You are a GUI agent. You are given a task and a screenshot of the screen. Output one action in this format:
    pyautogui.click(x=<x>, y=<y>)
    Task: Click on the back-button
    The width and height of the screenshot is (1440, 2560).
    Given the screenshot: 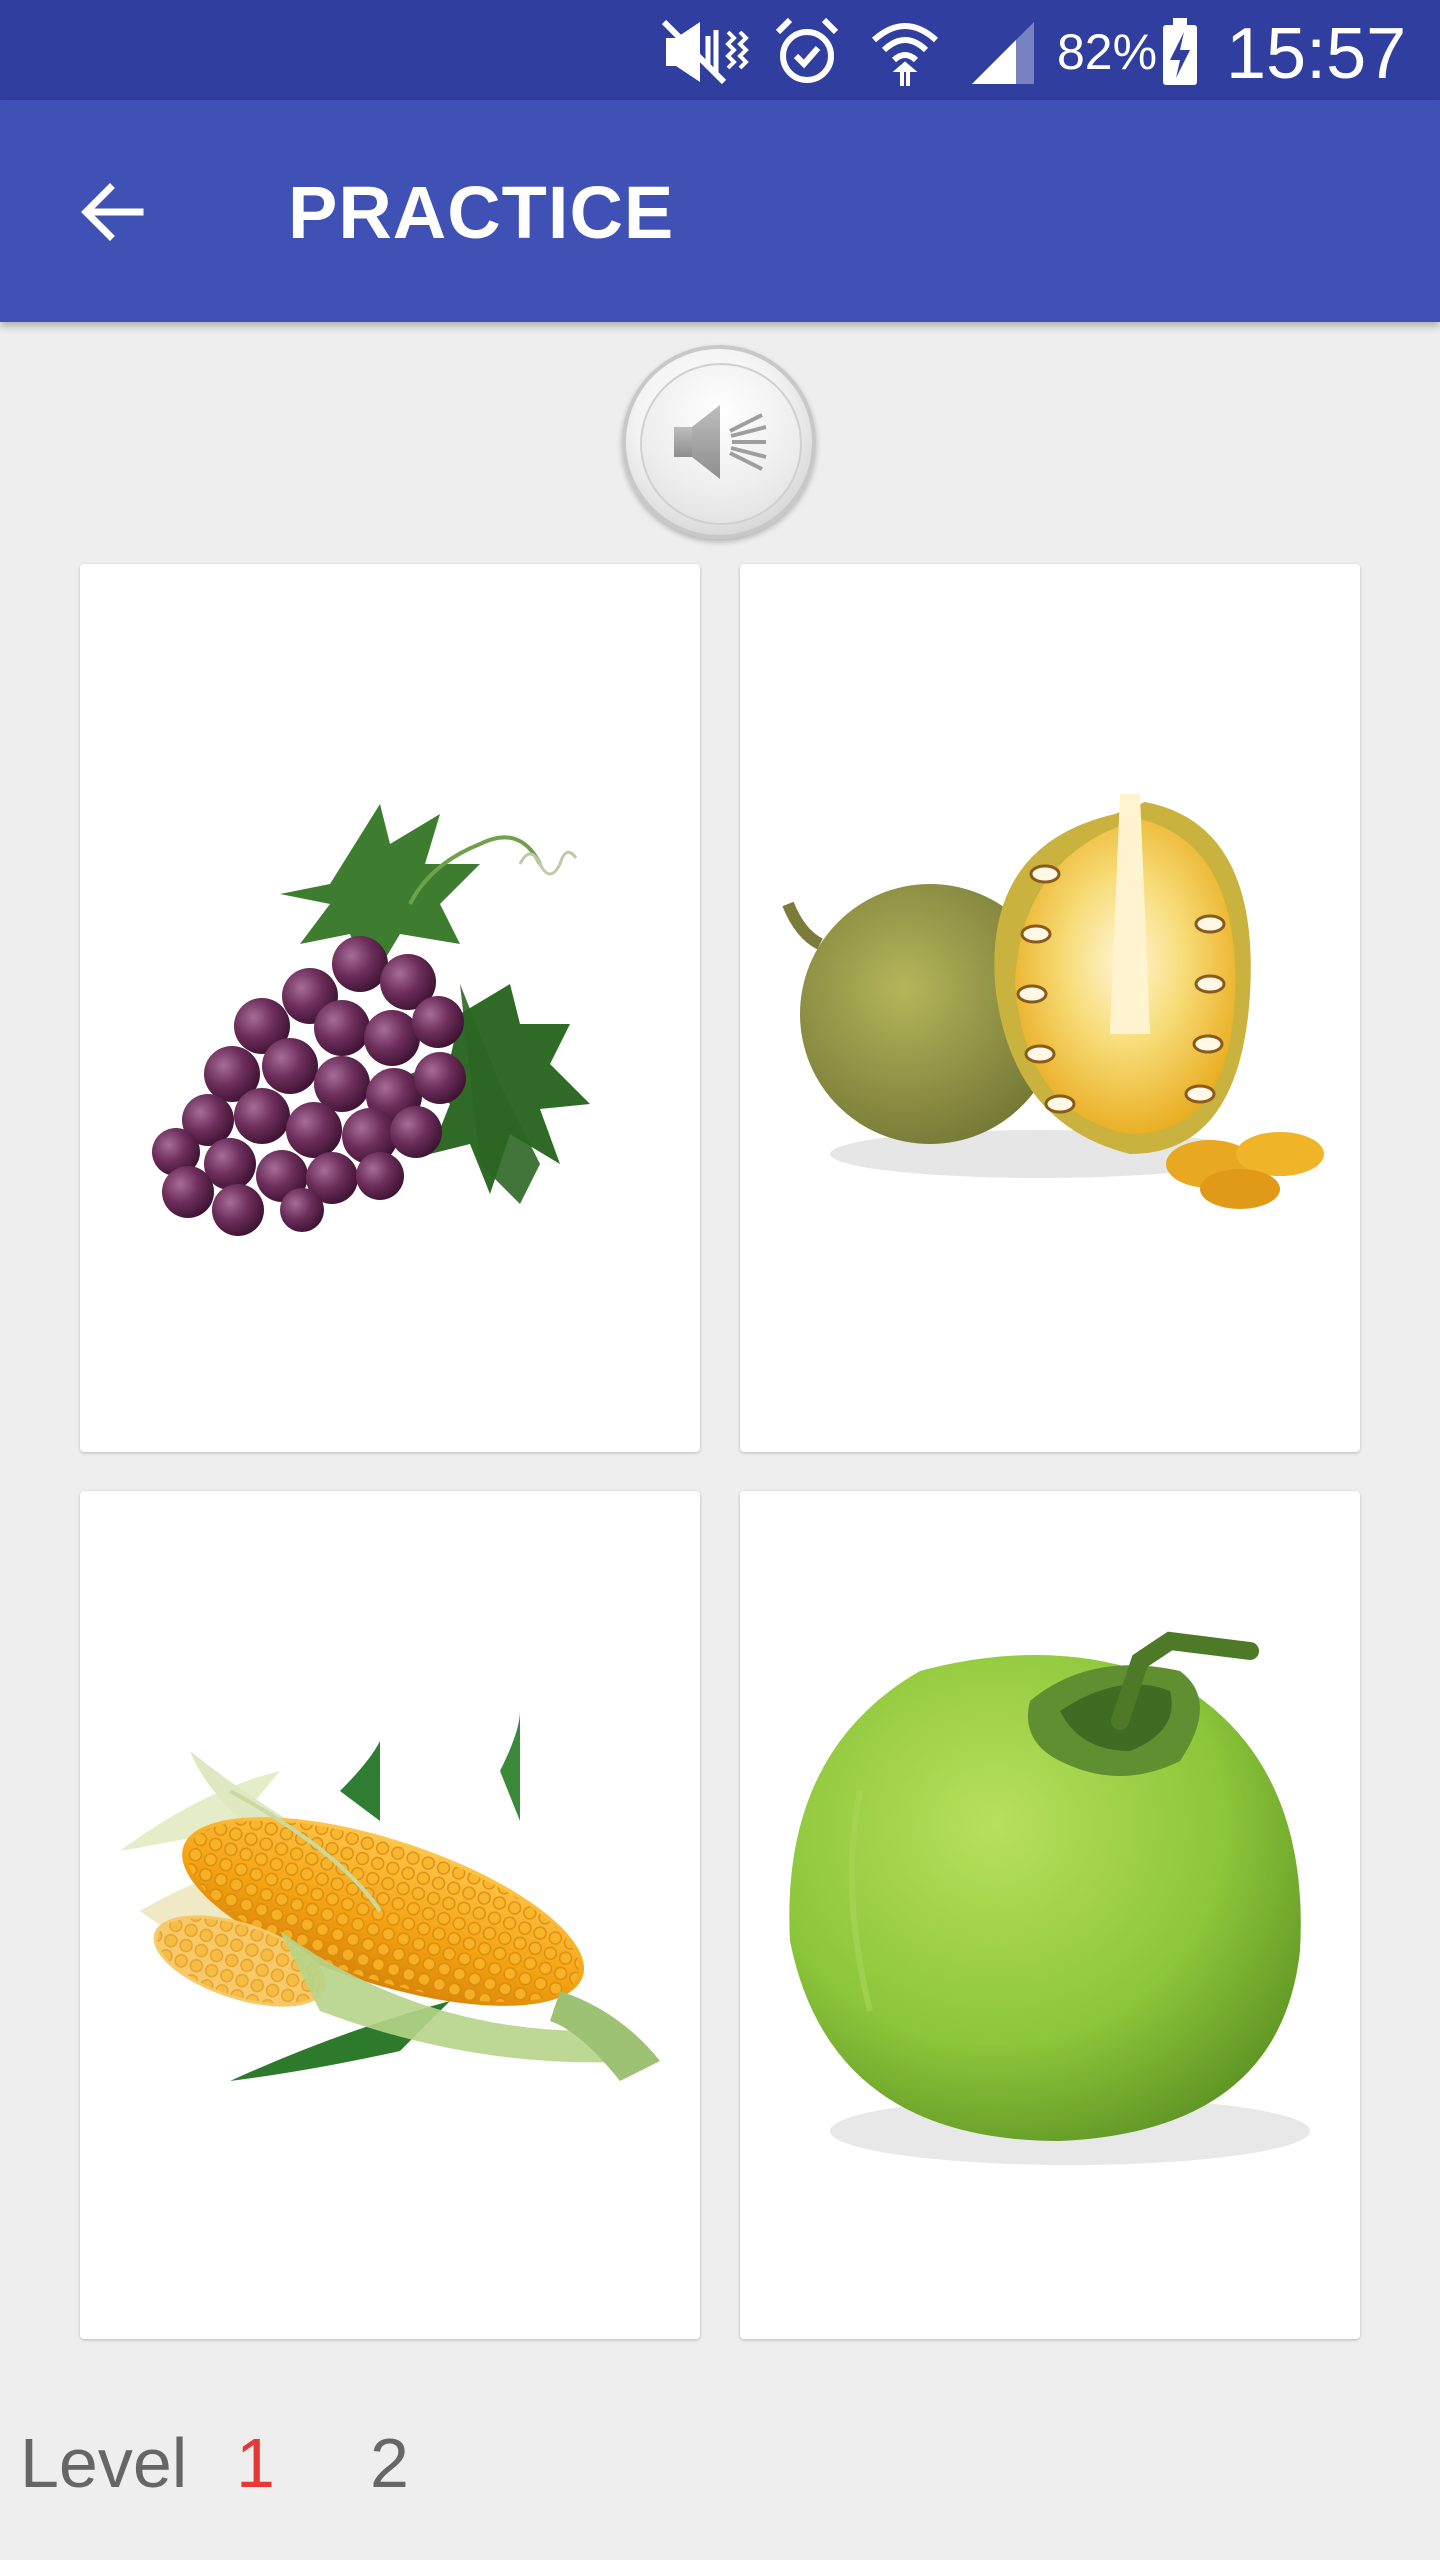 What is the action you would take?
    pyautogui.click(x=112, y=214)
    